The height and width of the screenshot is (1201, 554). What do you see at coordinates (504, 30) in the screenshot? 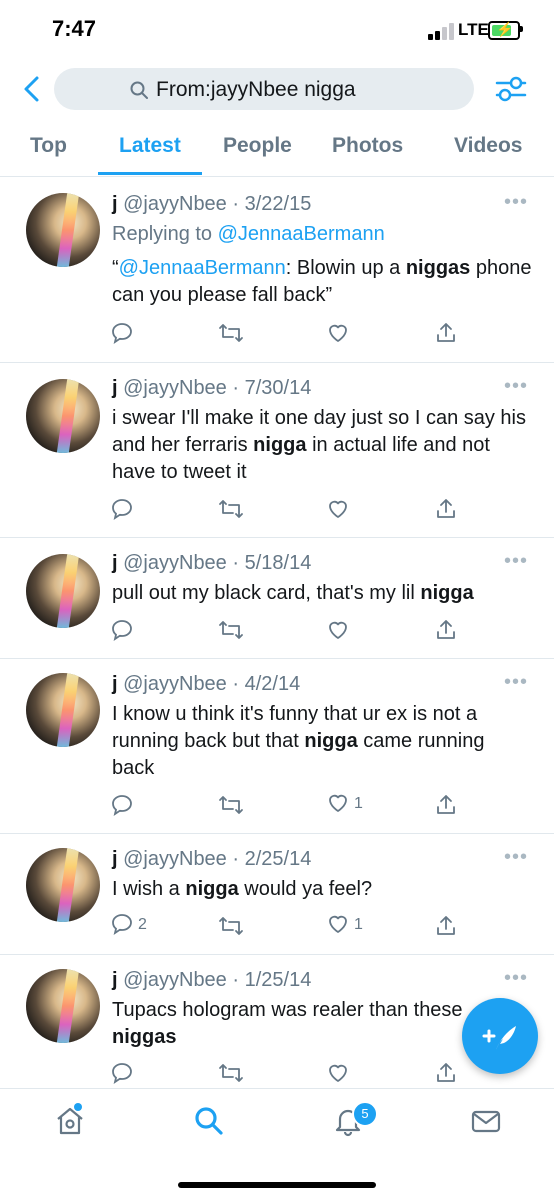
I see `battery-icon: ⚡` at bounding box center [504, 30].